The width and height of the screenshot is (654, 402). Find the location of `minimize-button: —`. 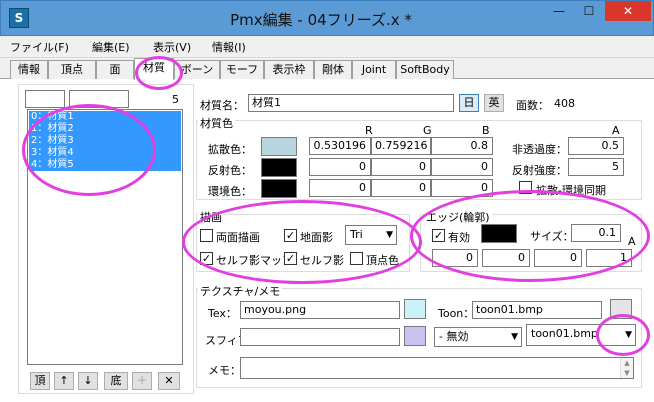

minimize-button: — is located at coordinates (559, 11).